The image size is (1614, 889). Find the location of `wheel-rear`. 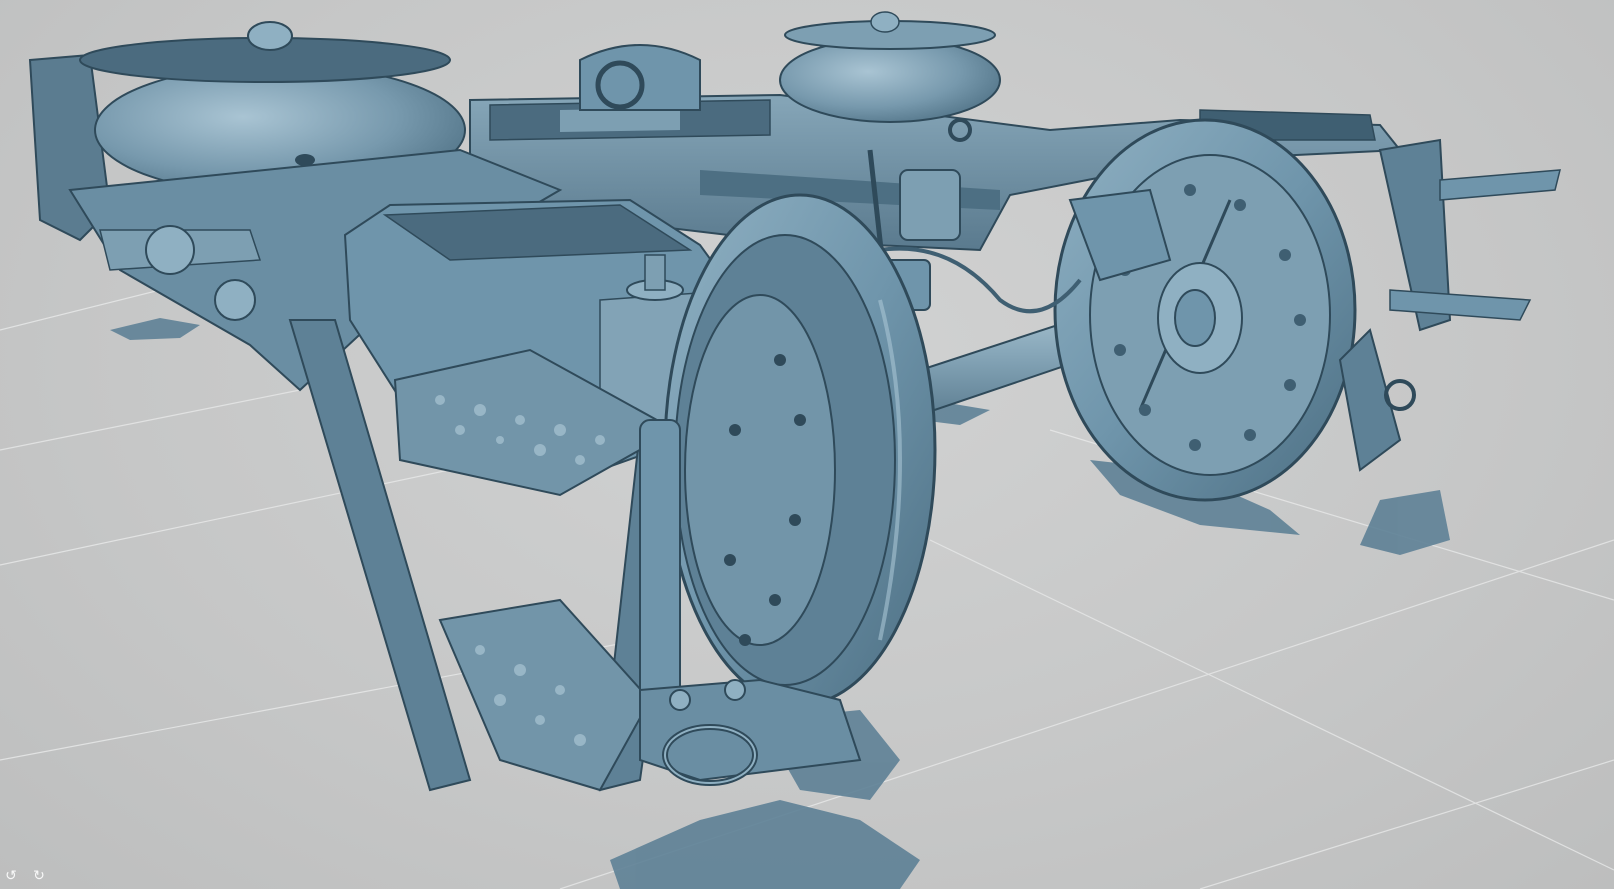

wheel-rear is located at coordinates (1205, 310).